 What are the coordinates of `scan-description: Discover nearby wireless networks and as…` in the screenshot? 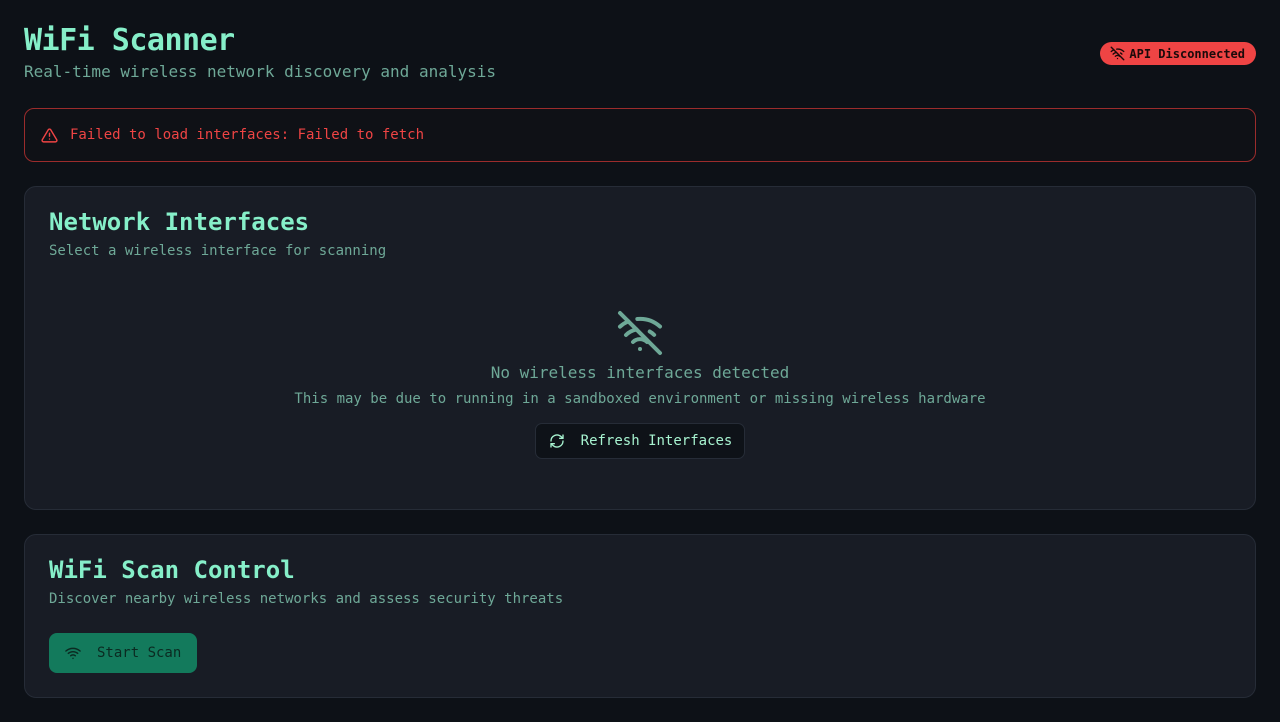 It's located at (306, 599).